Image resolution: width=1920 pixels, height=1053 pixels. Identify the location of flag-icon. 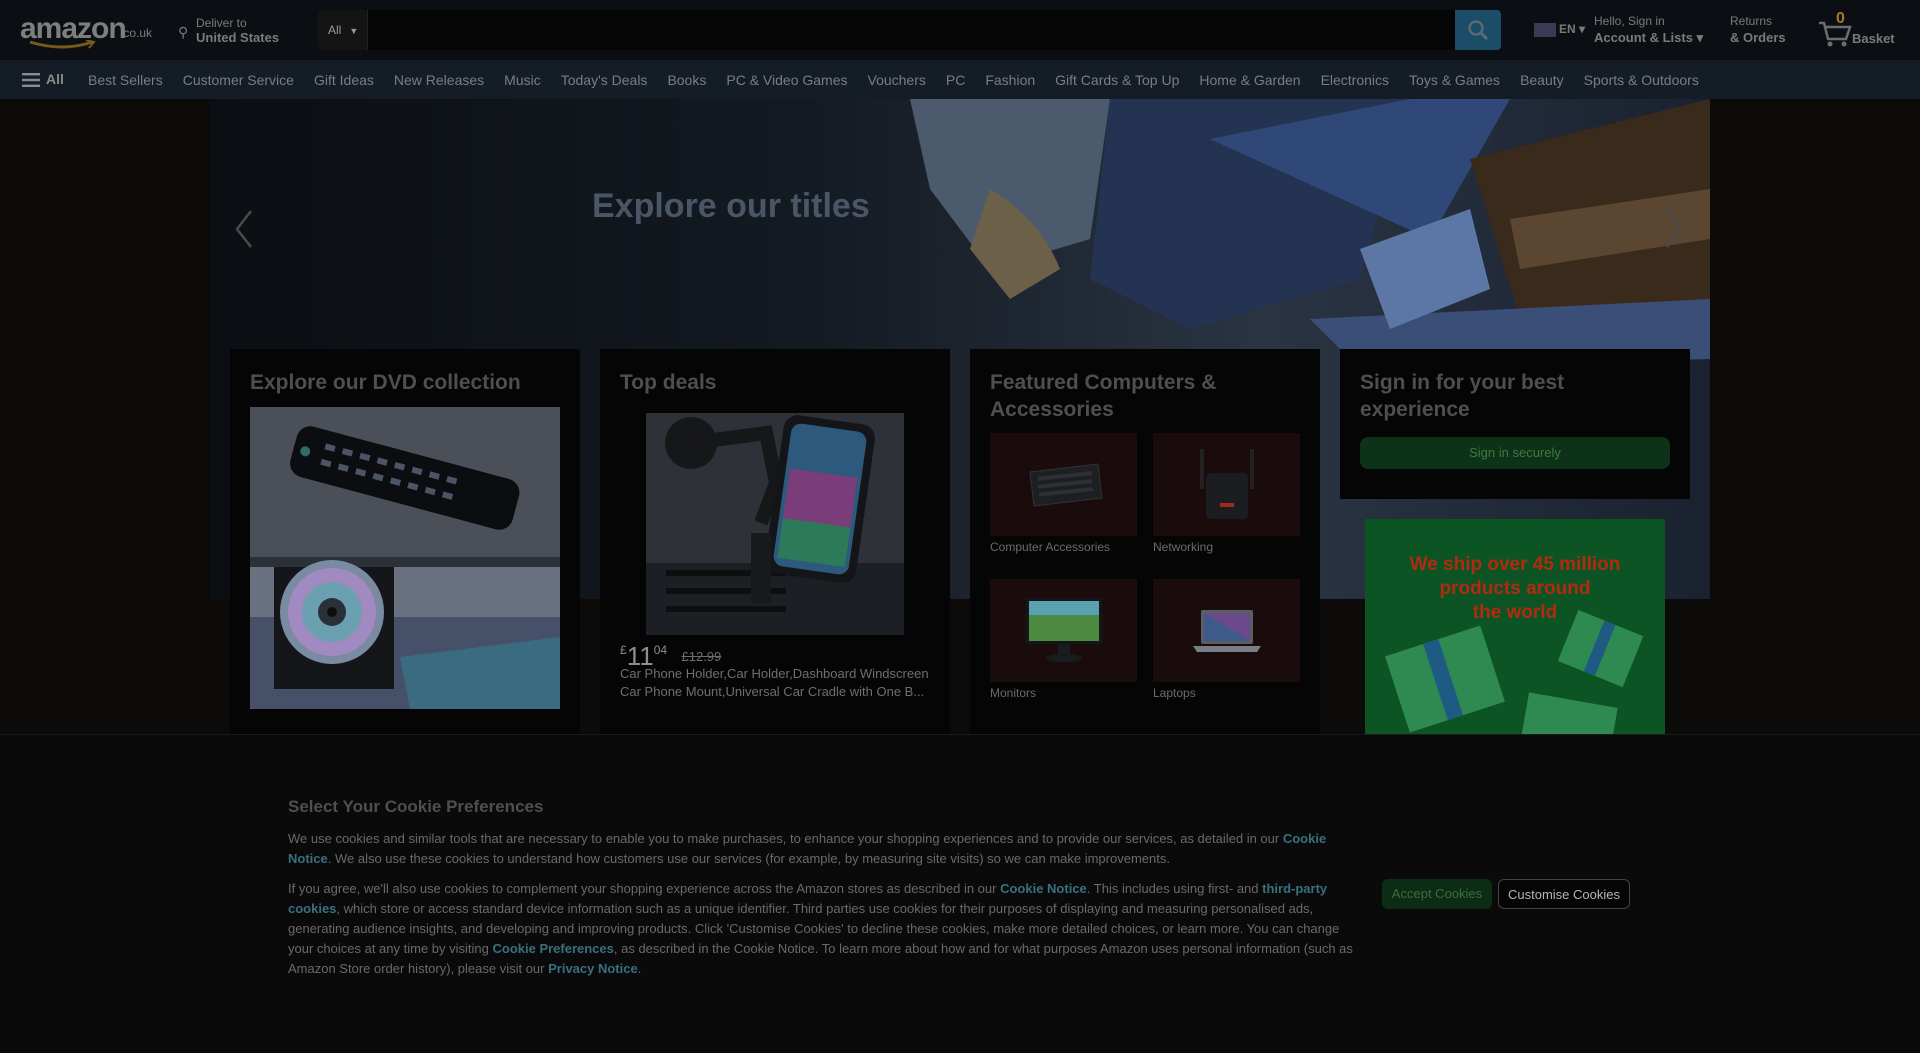
(1545, 29).